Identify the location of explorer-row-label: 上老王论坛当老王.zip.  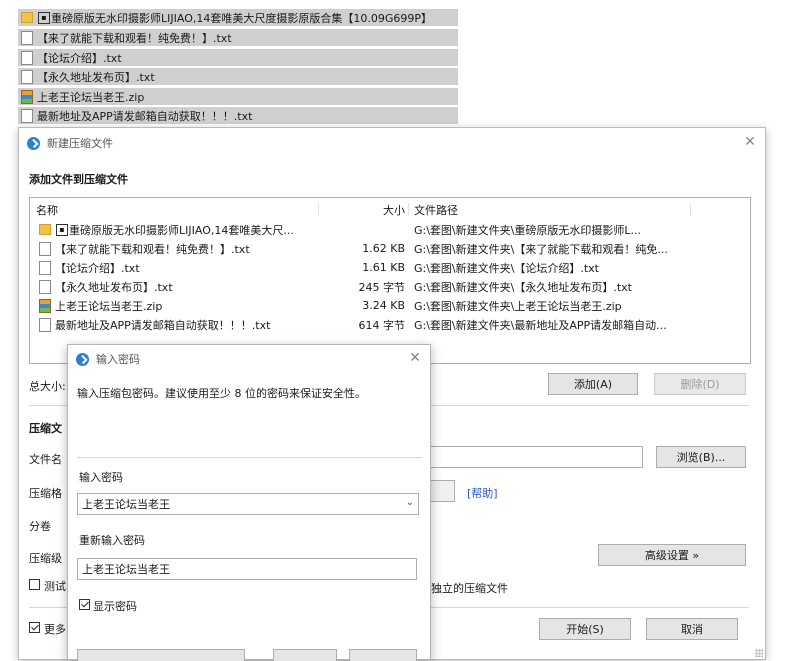
(91, 97).